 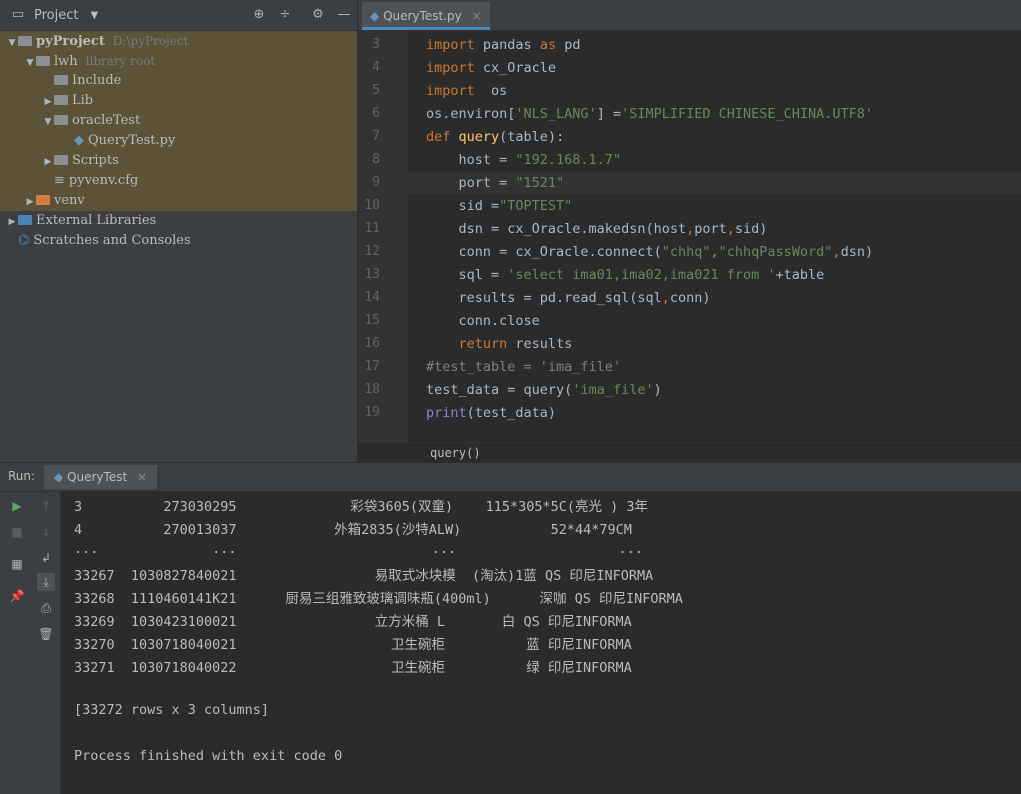 What do you see at coordinates (17, 532) in the screenshot?
I see `stop-icon: ■` at bounding box center [17, 532].